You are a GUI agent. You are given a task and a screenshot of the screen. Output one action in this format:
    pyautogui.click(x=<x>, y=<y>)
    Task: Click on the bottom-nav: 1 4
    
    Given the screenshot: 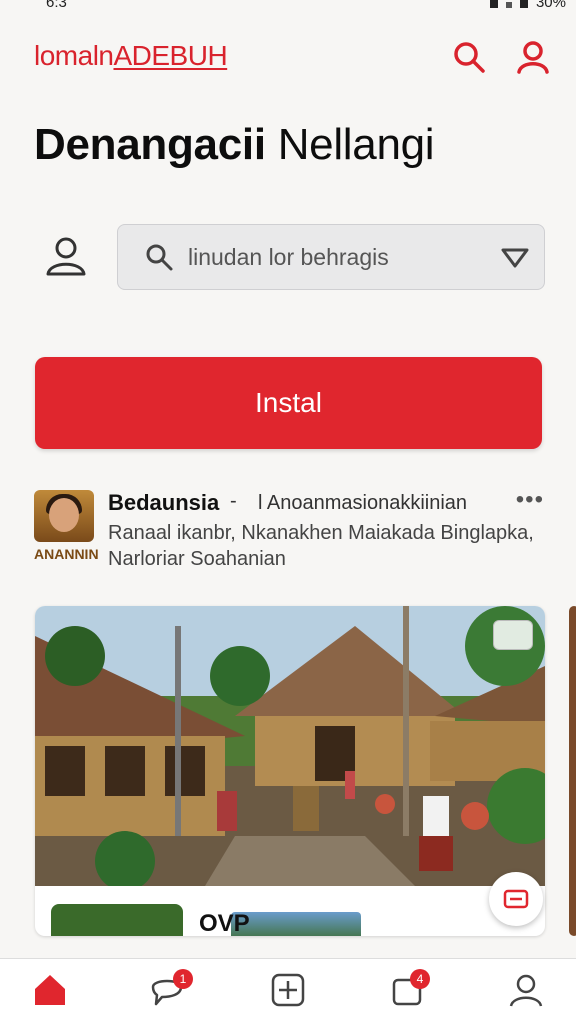 What is the action you would take?
    pyautogui.click(x=288, y=991)
    